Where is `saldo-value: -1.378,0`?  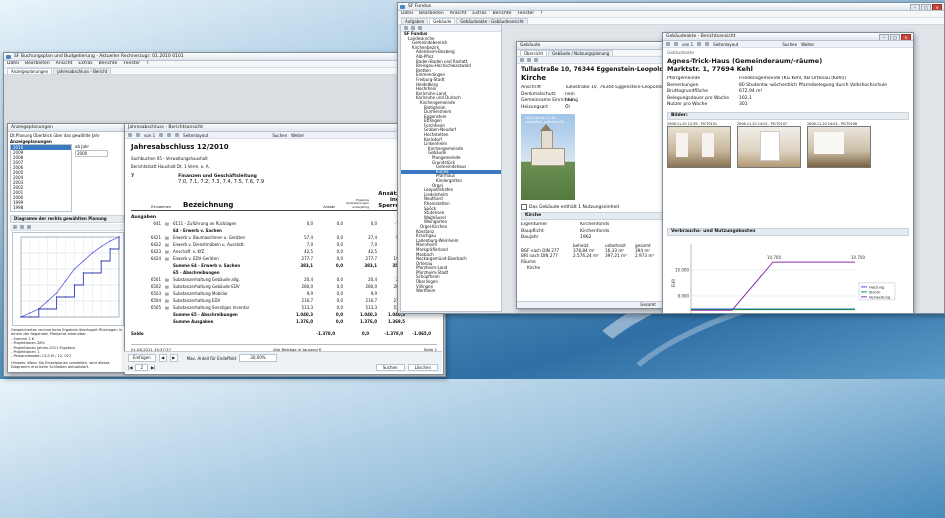 saldo-value: -1.378,0 is located at coordinates (325, 333).